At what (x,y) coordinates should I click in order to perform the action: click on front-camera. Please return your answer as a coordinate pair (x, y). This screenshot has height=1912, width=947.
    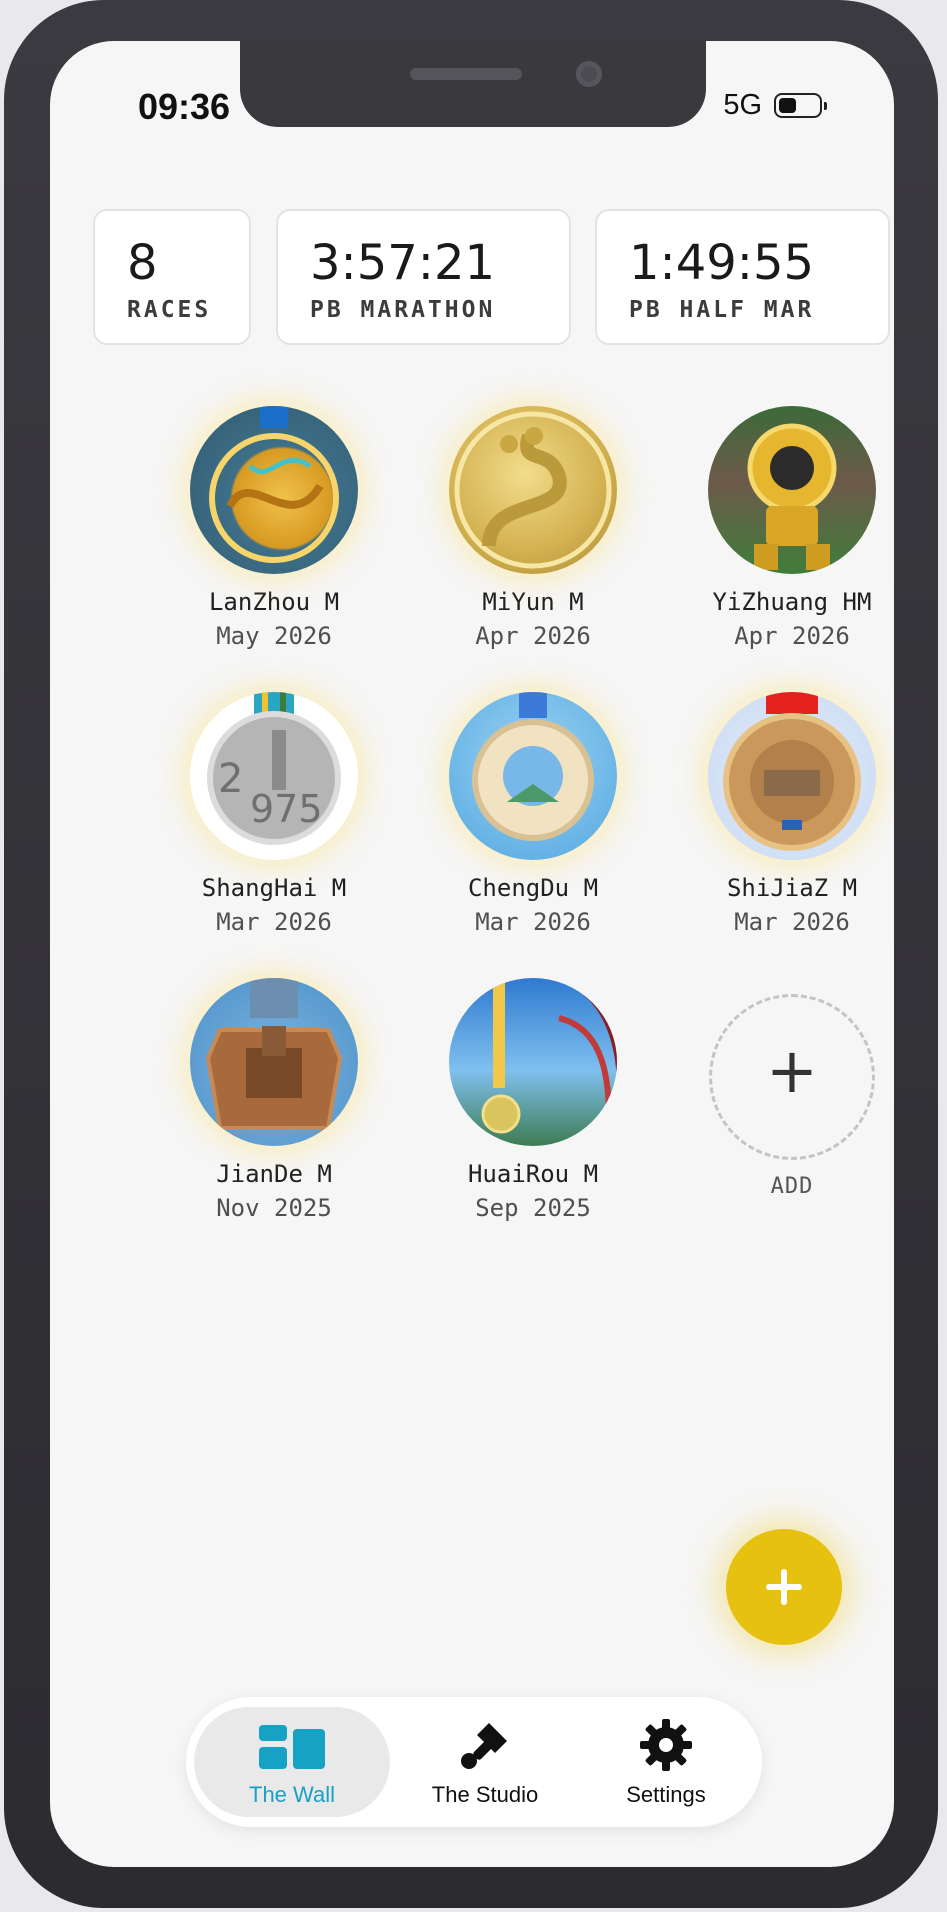
    Looking at the image, I should click on (589, 74).